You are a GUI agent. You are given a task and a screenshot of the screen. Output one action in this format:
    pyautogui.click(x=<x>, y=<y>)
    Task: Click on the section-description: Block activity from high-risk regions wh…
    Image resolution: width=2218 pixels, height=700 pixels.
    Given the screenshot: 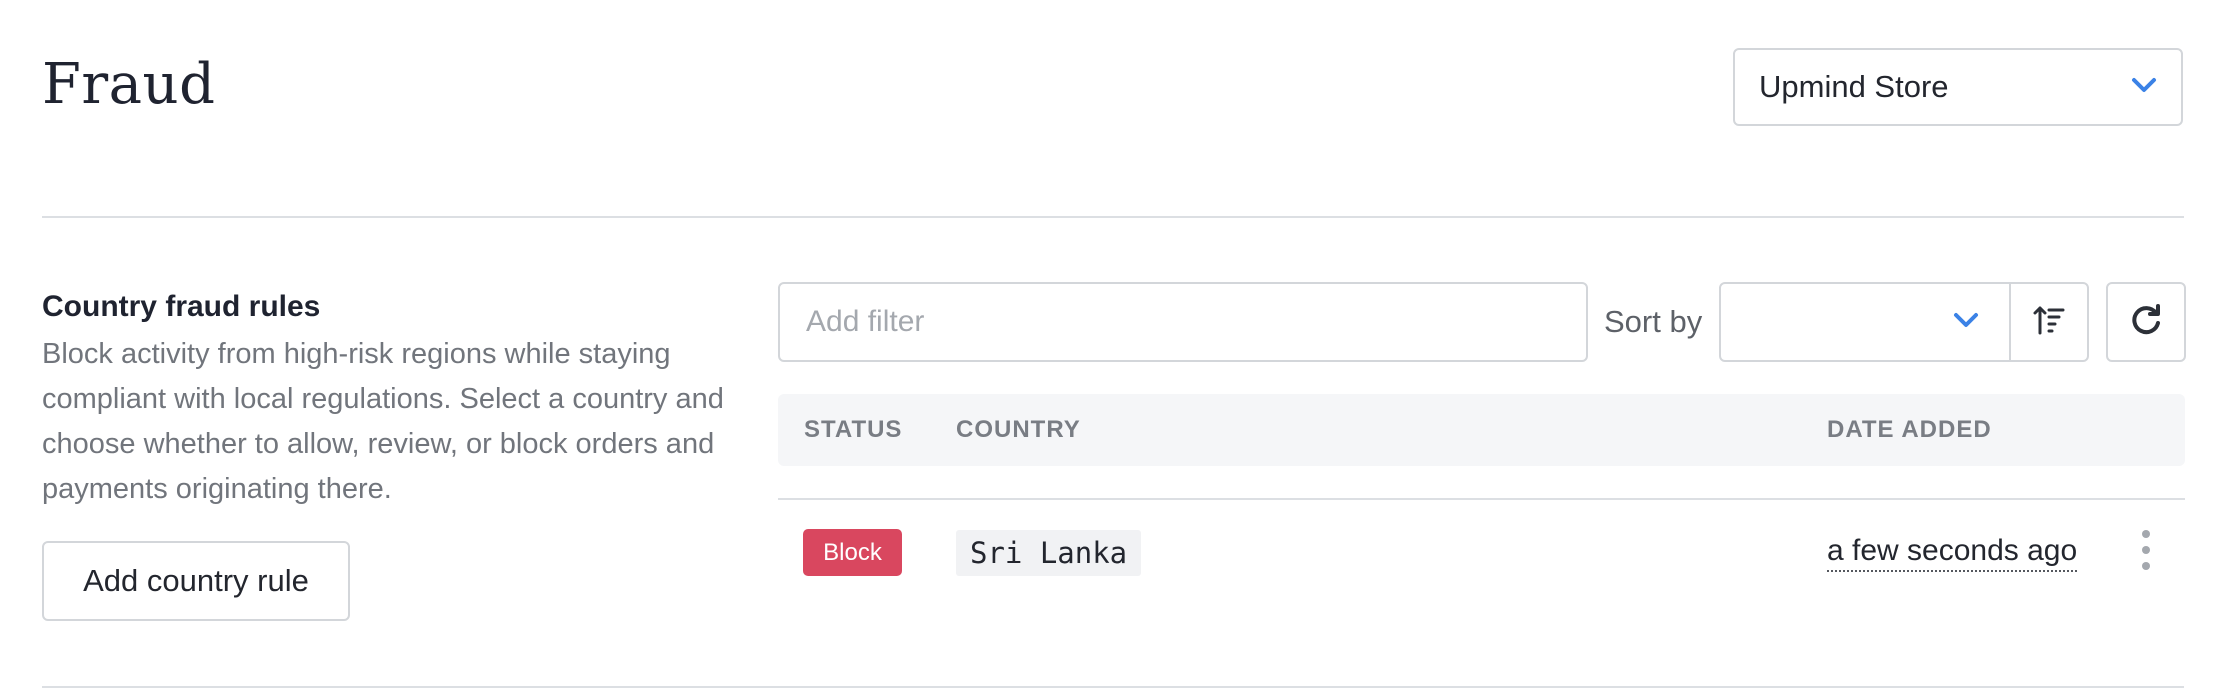 What is the action you would take?
    pyautogui.click(x=383, y=421)
    